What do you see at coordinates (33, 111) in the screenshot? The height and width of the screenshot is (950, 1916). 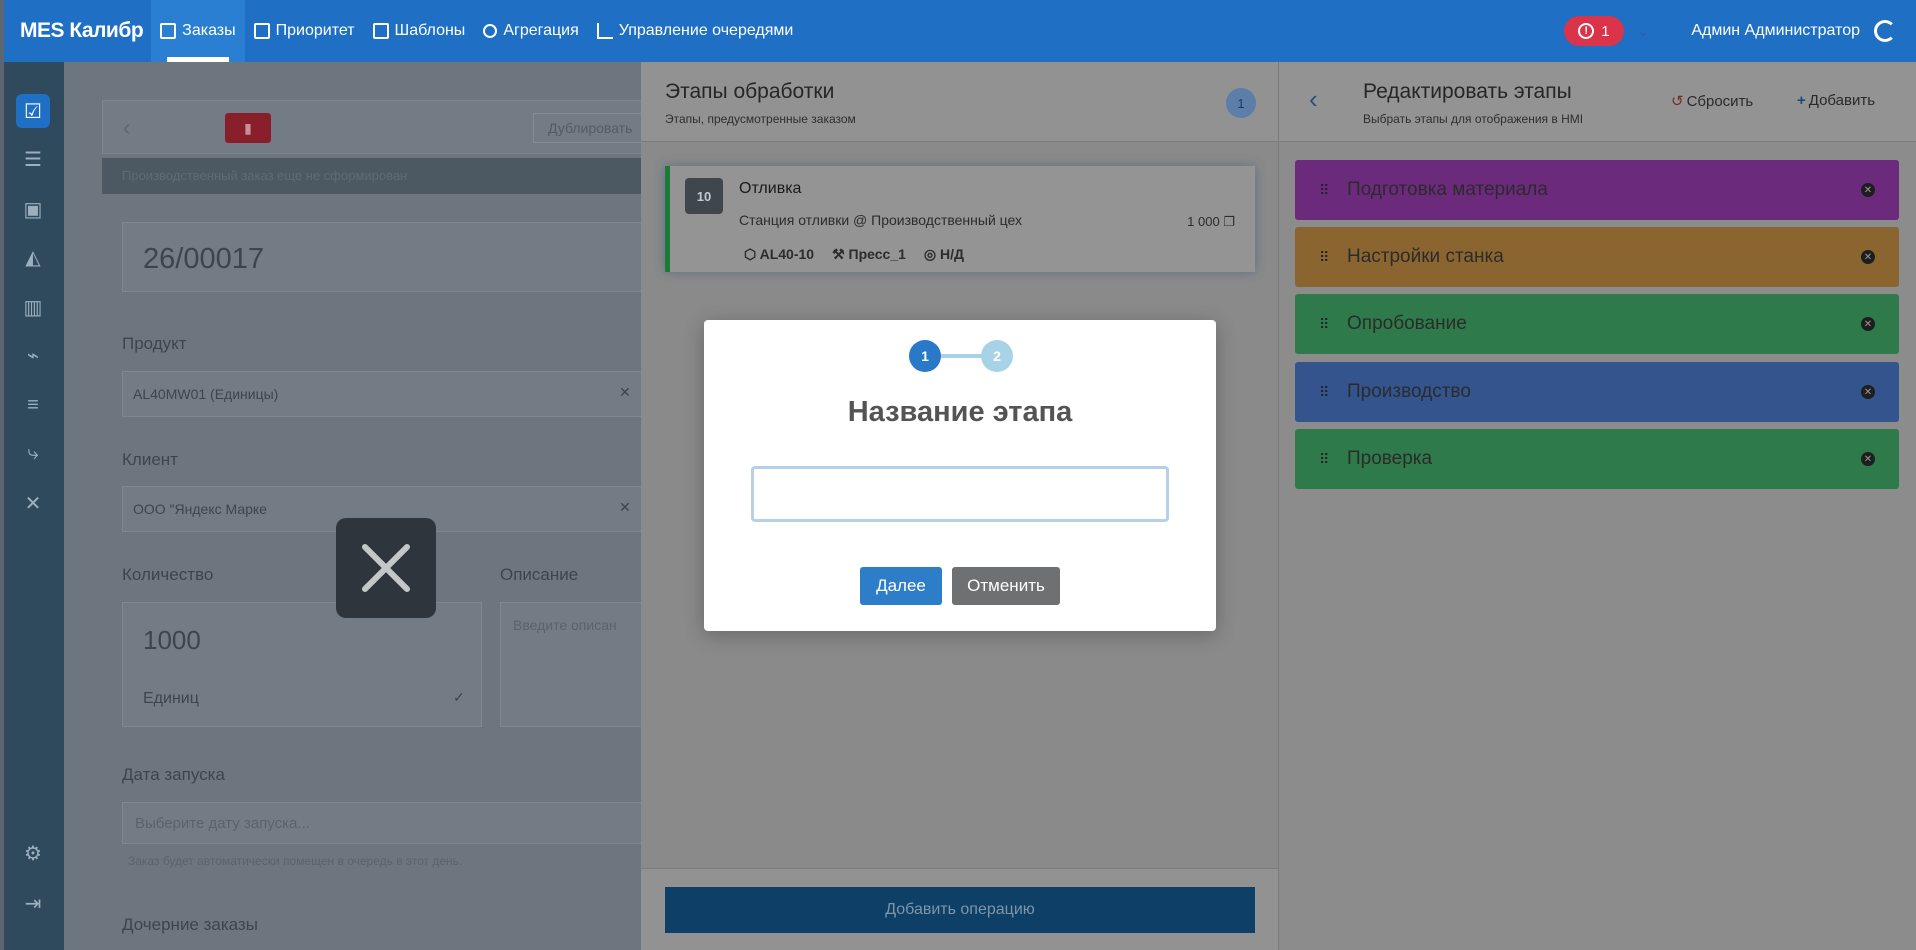 I see `orders-icon: ☑` at bounding box center [33, 111].